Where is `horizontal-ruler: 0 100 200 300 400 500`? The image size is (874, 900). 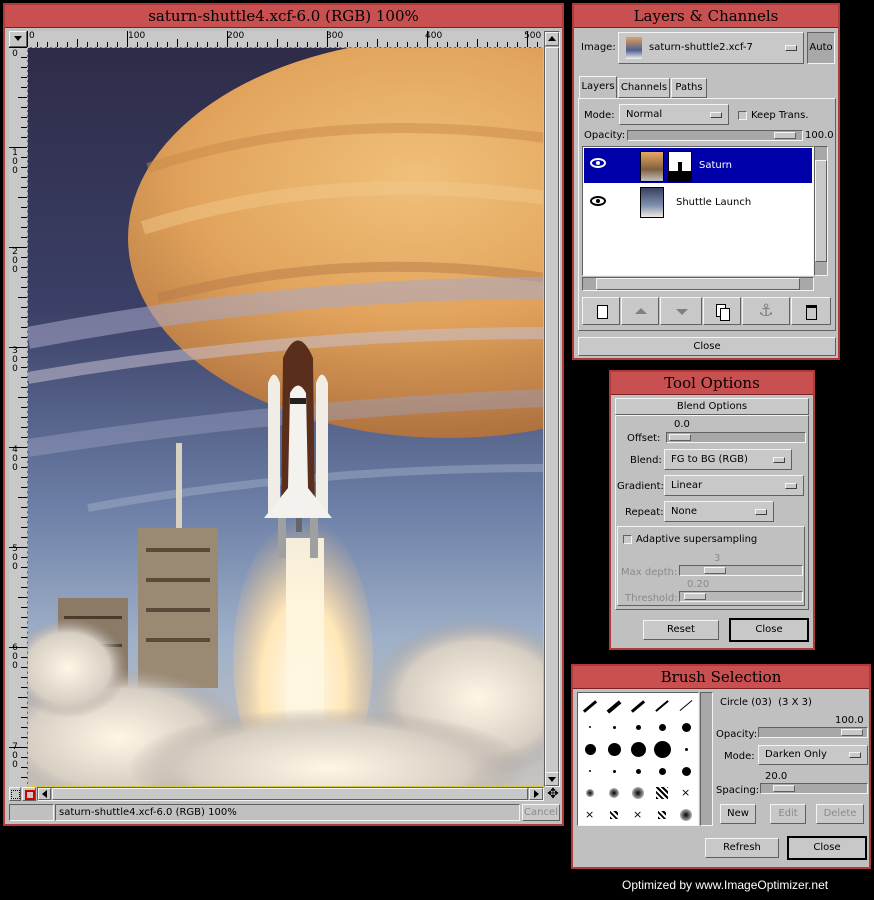
horizontal-ruler: 0 100 200 300 400 500 is located at coordinates (285, 39).